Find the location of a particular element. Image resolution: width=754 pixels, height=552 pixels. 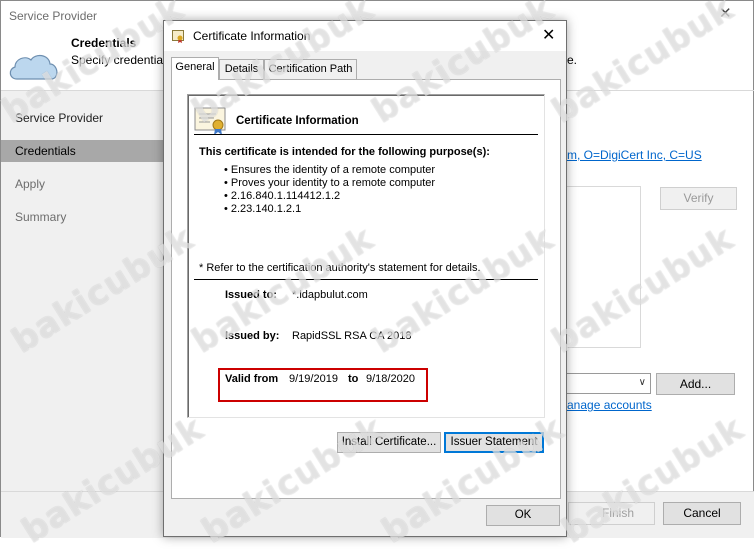

header-title: Credentials is located at coordinates (104, 43).